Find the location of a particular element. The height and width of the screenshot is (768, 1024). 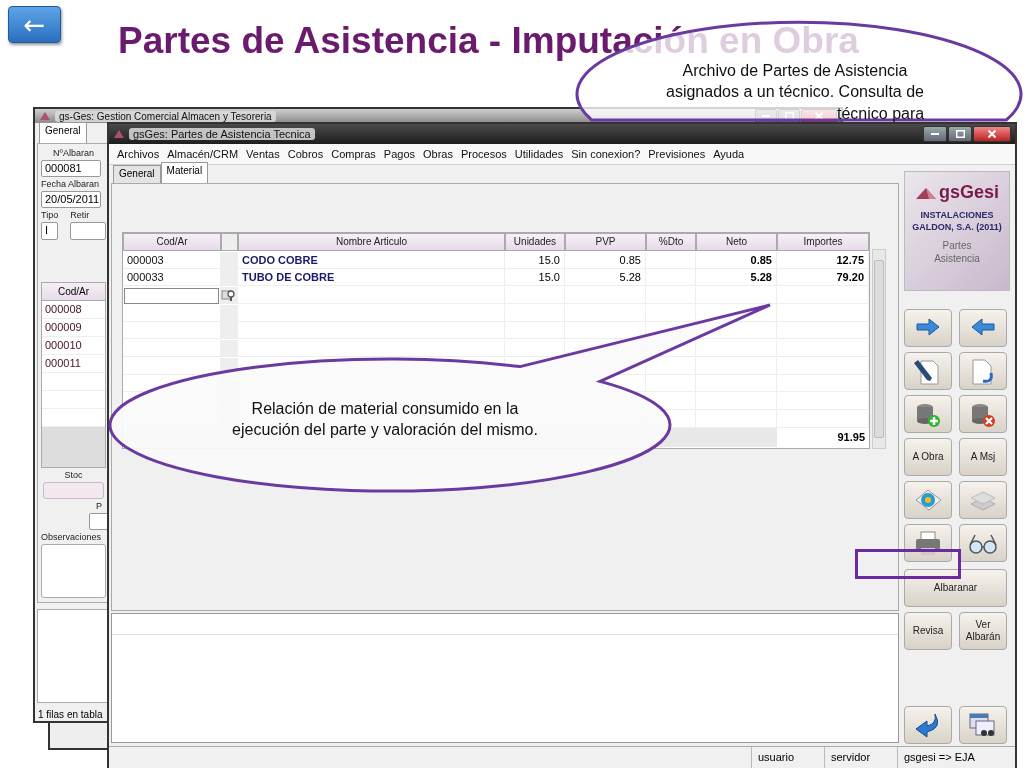

field-label: Stoc is located at coordinates (73, 475).